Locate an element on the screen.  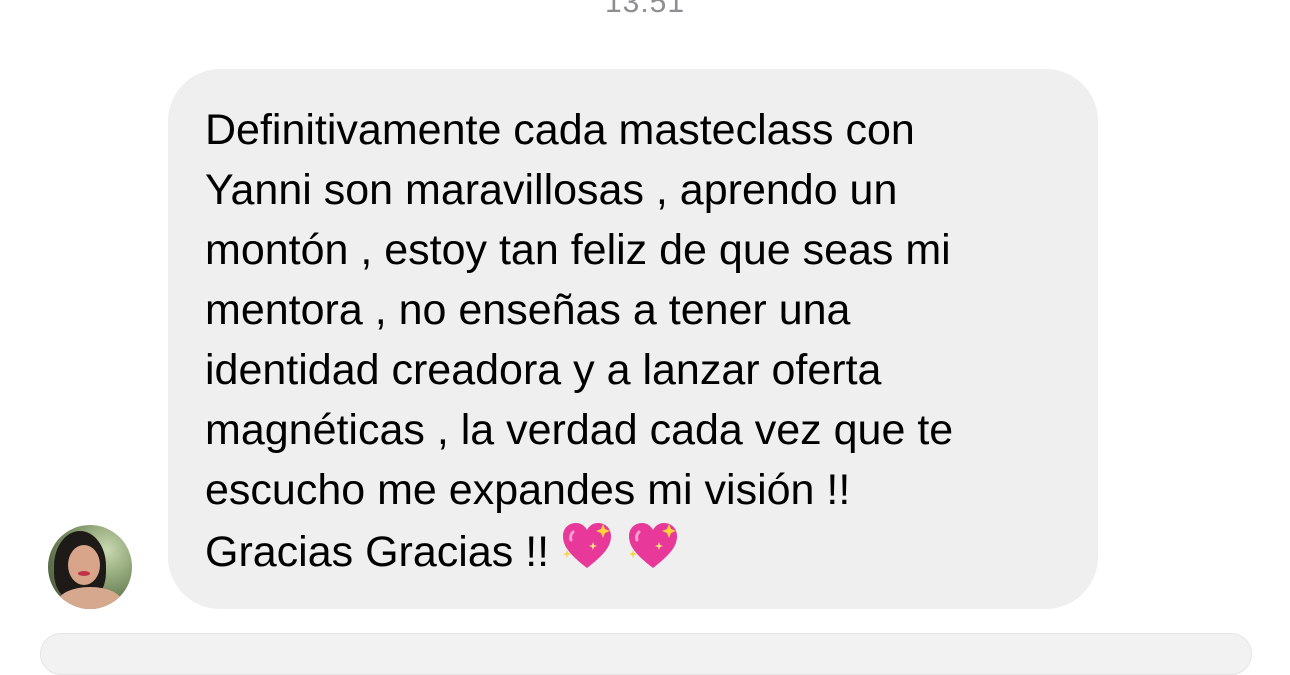
message-line: magnéticas , la verdad cada vez que te is located at coordinates (579, 430).